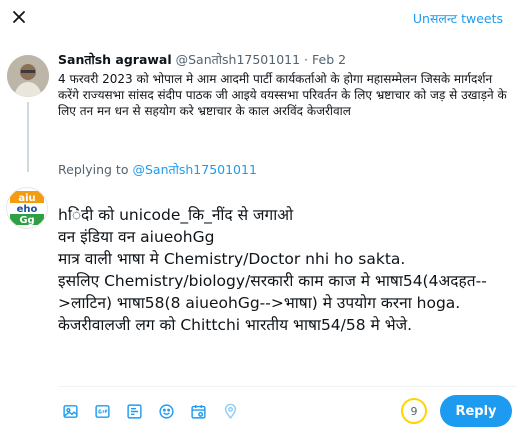 The height and width of the screenshot is (431, 519). Describe the element at coordinates (26, 220) in the screenshot. I see `logo-line-3: Gg` at that location.